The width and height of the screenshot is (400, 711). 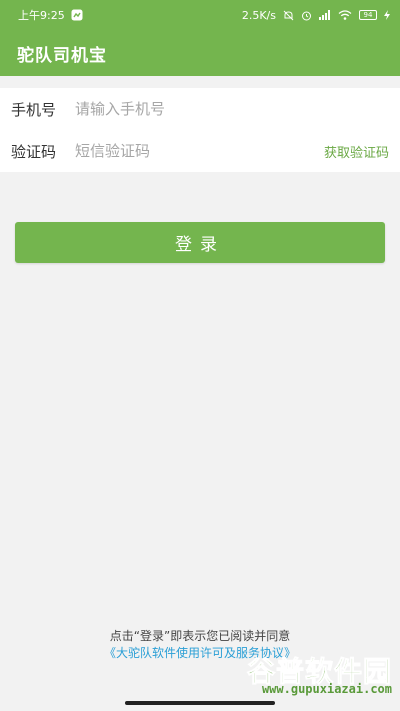 I want to click on code-row: 验证码 获取验证码, so click(x=200, y=151).